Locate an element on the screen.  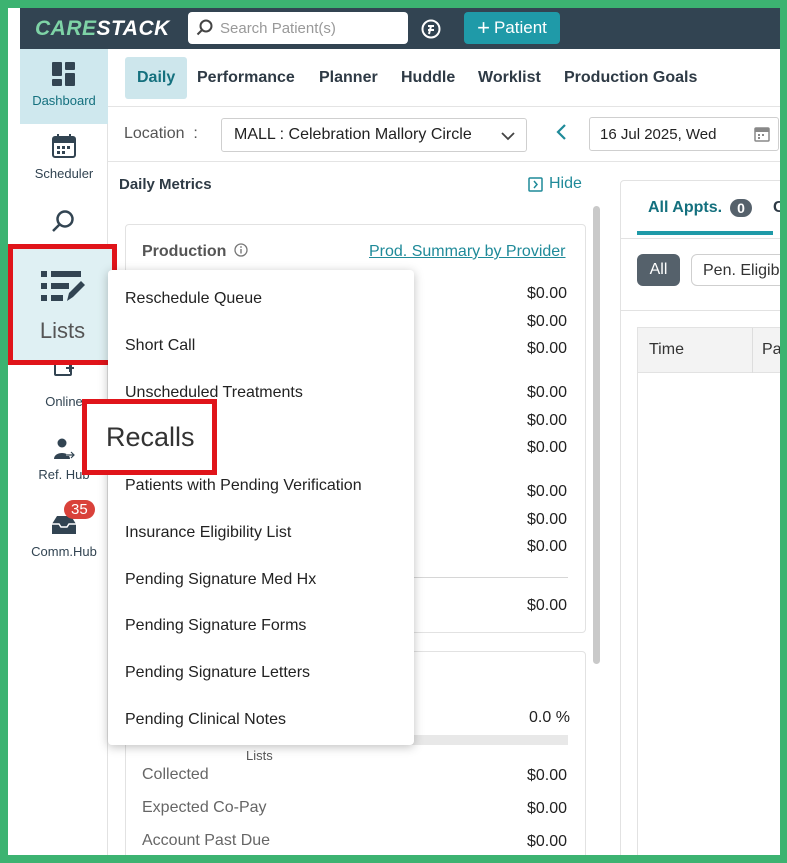
expected-copay-value: $0.00 is located at coordinates (547, 808).